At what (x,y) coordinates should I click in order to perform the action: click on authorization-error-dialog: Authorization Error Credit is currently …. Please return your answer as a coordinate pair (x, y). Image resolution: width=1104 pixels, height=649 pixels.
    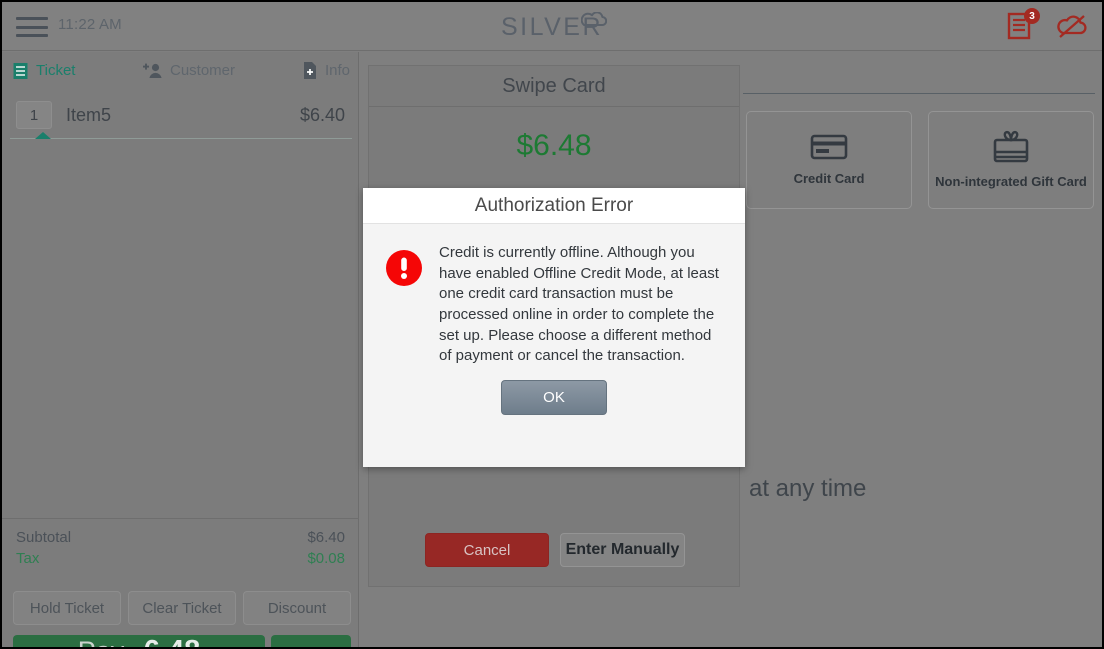
    Looking at the image, I should click on (554, 327).